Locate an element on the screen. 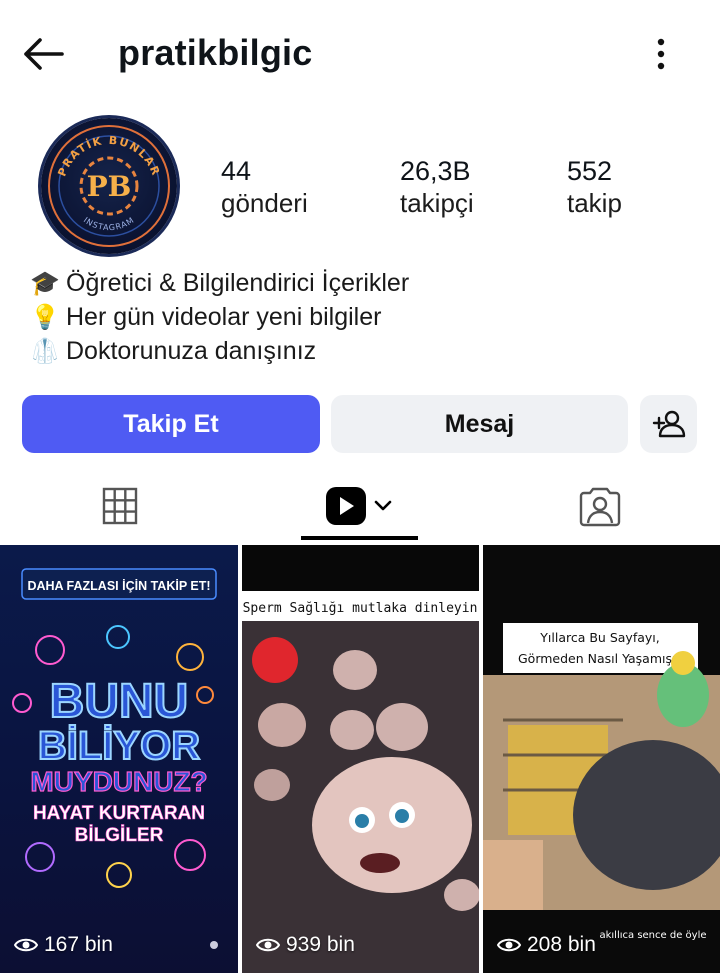  bio-line: 🎓 Öğretici & Bilgilendirici İçerikler is located at coordinates (219, 283).